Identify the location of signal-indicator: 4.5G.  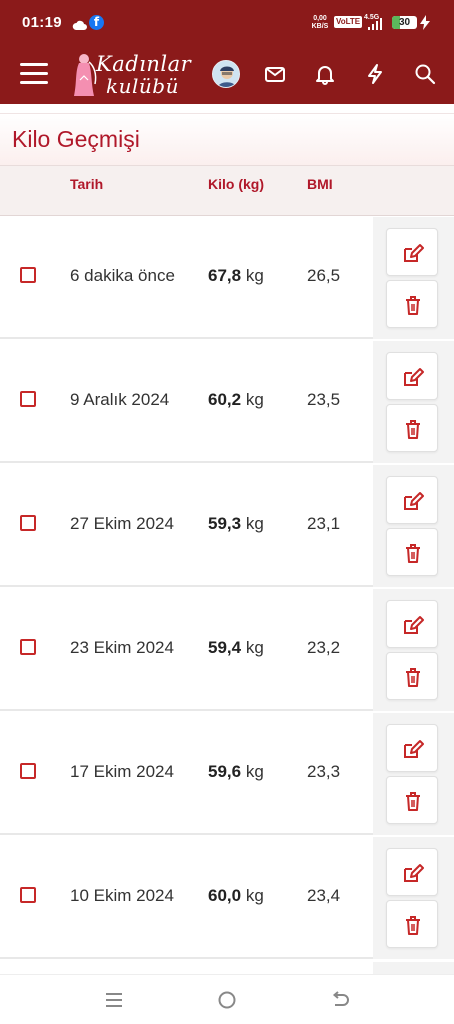
(374, 25).